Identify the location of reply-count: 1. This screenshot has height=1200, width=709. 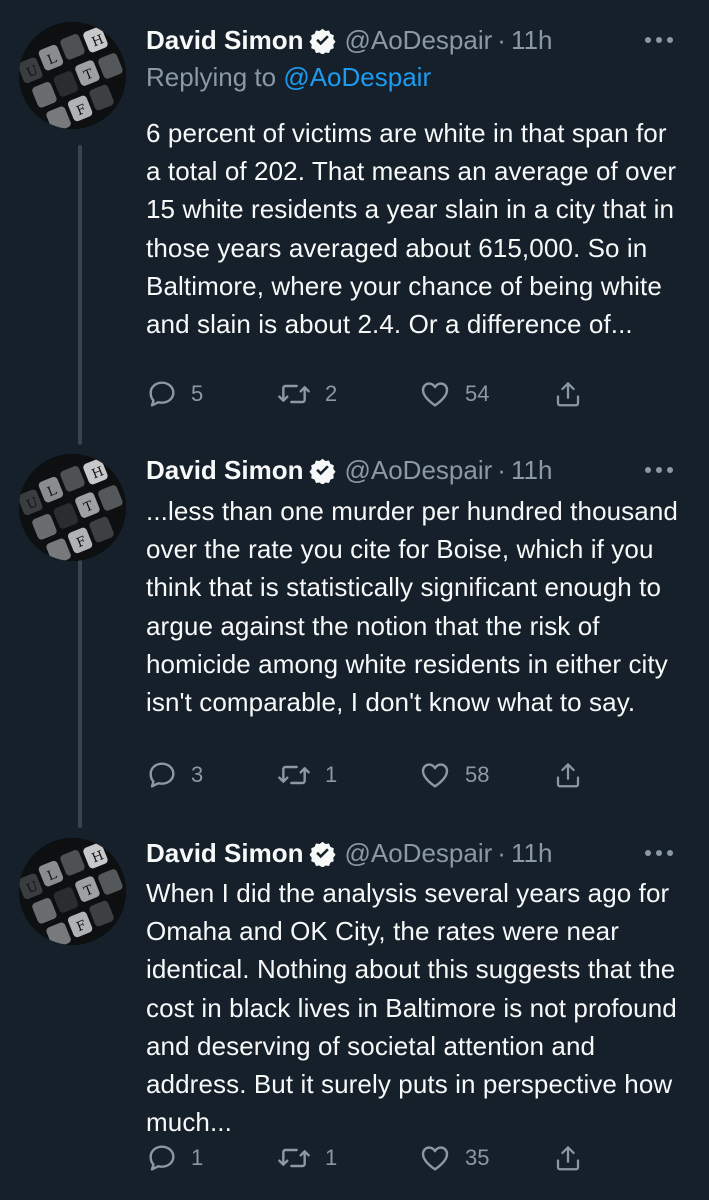
(197, 1157).